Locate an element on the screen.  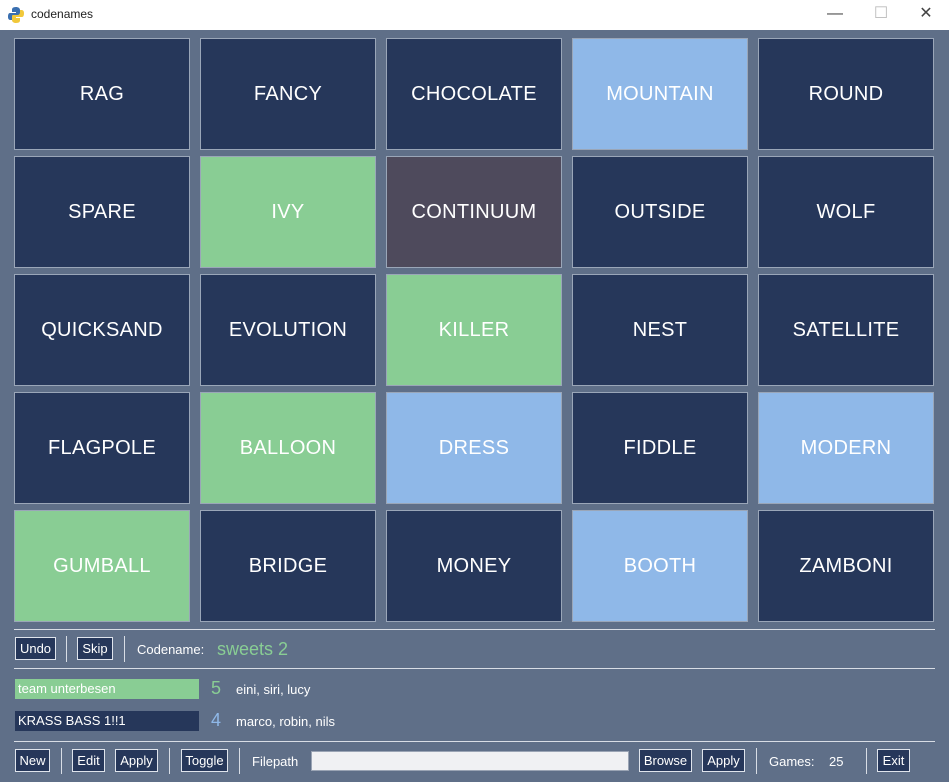
card-fiddle: FIDDLE is located at coordinates (660, 448).